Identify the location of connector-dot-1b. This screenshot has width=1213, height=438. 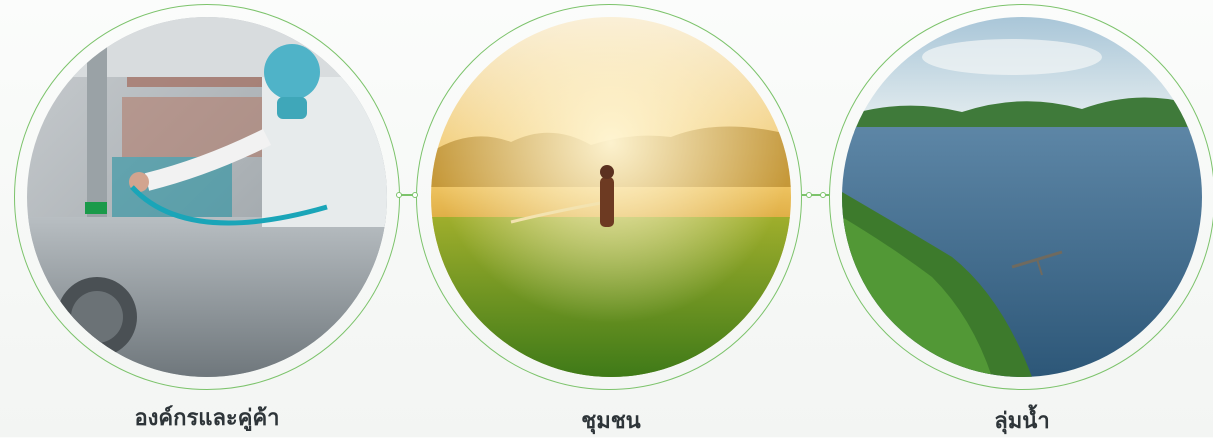
(415, 195).